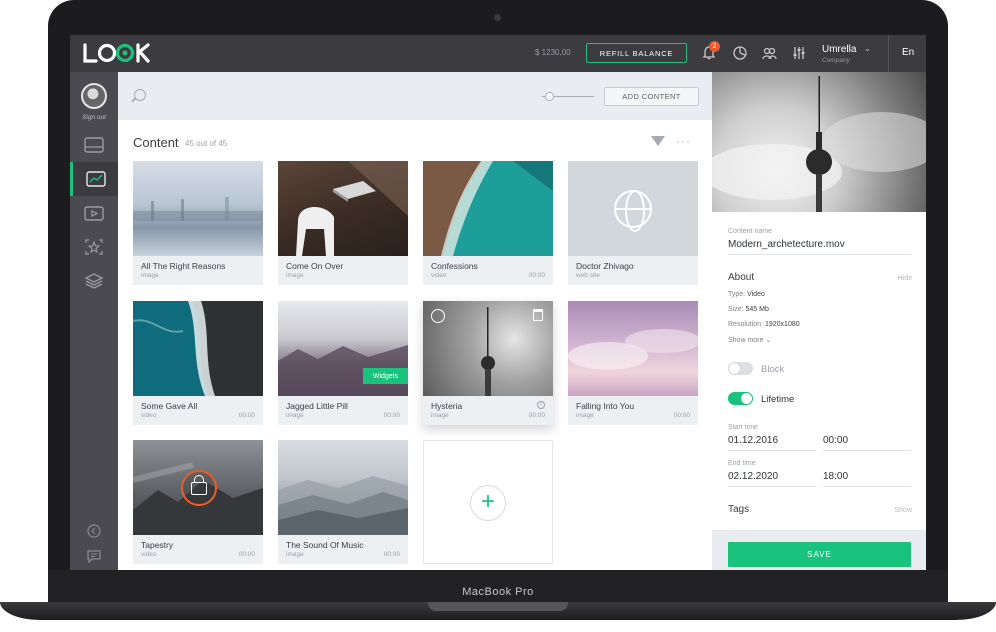 Image resolution: width=996 pixels, height=632 pixels. Describe the element at coordinates (94, 96) in the screenshot. I see `avatar` at that location.